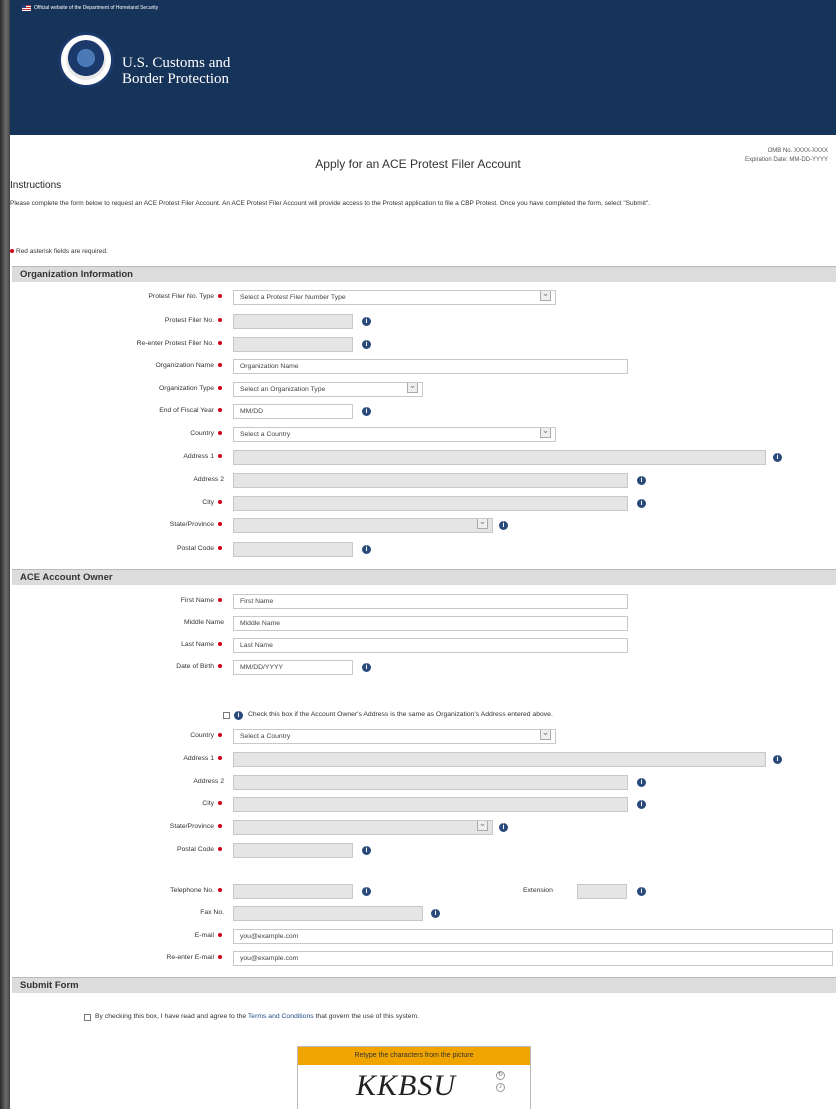 The height and width of the screenshot is (1109, 836). What do you see at coordinates (203, 622) in the screenshot?
I see `field-label: Middle Name` at bounding box center [203, 622].